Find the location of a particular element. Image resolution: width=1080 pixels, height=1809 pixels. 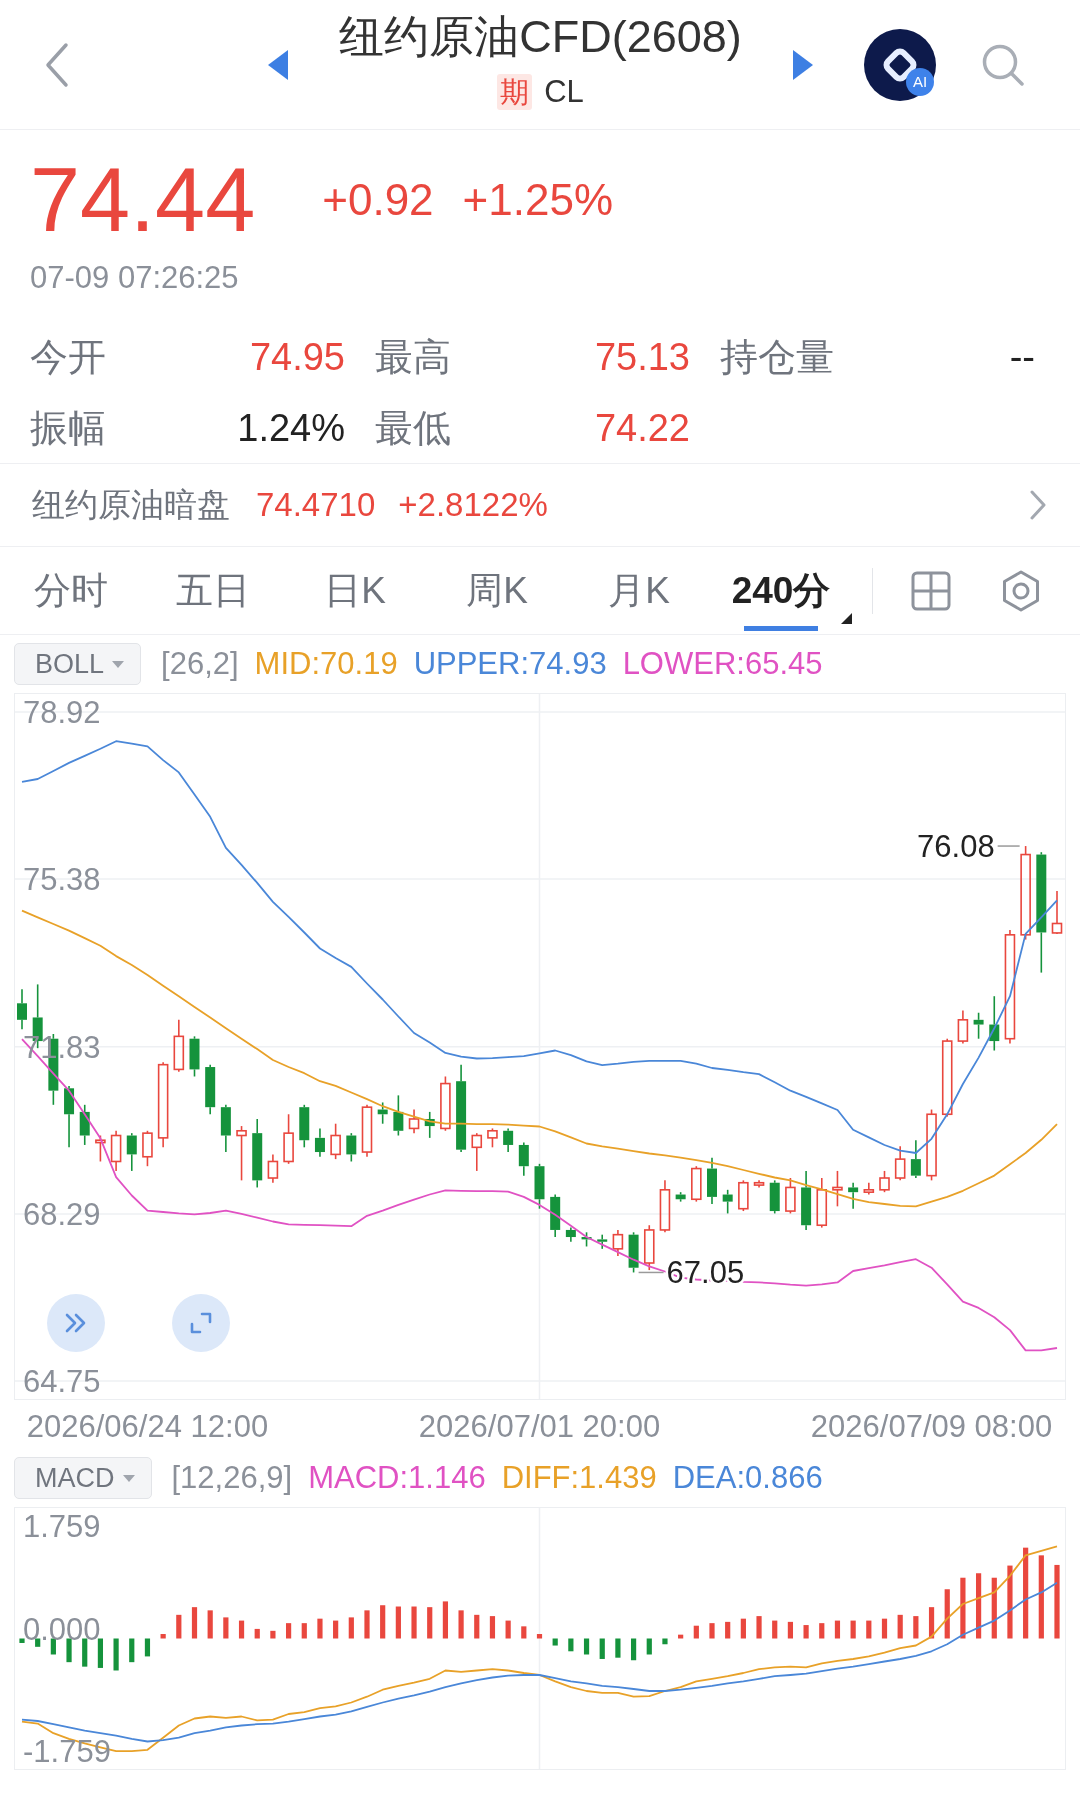

period-tab: 日K is located at coordinates (355, 590).